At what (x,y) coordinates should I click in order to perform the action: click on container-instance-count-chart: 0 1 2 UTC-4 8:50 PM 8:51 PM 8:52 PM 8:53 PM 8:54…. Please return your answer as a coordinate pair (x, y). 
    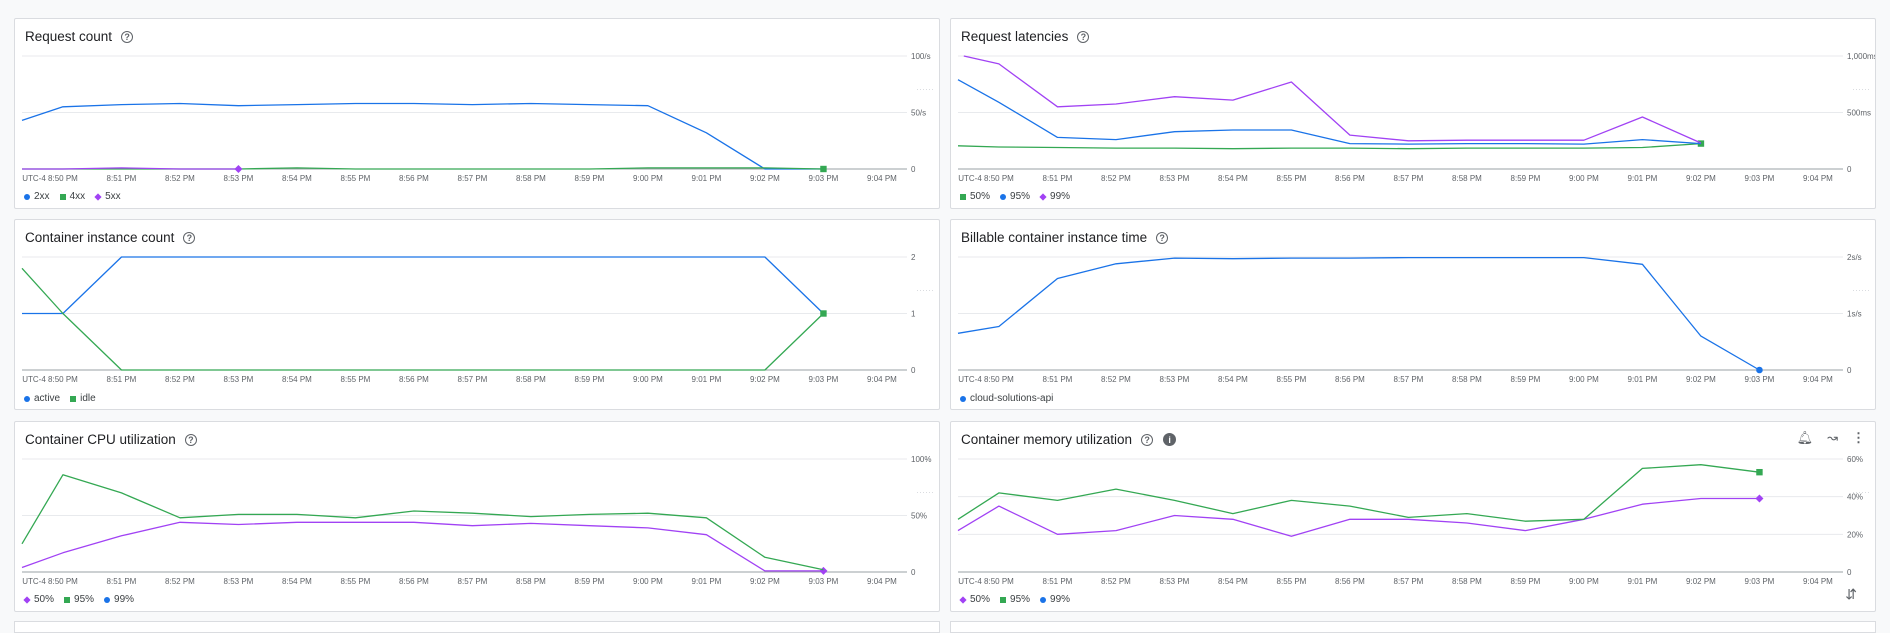
    Looking at the image, I should click on (478, 318).